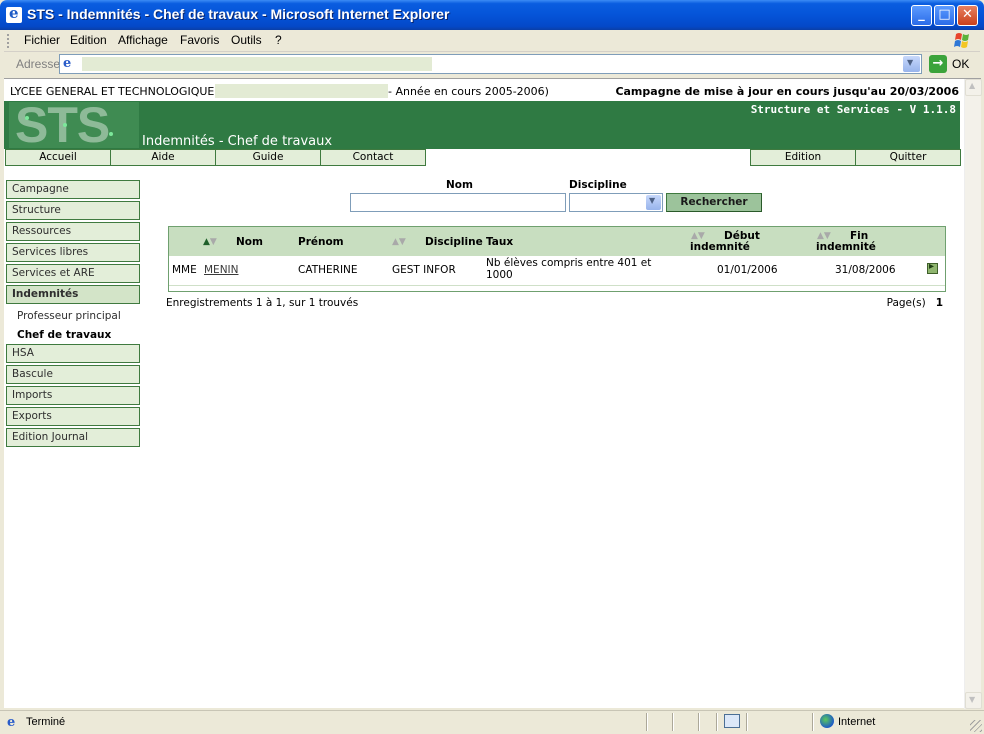 The image size is (984, 734). I want to click on sort-debut: ▲▼, so click(698, 236).